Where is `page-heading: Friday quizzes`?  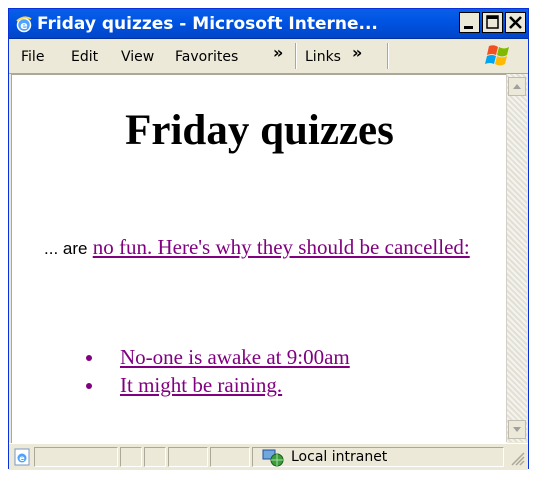
page-heading: Friday quizzes is located at coordinates (259, 130).